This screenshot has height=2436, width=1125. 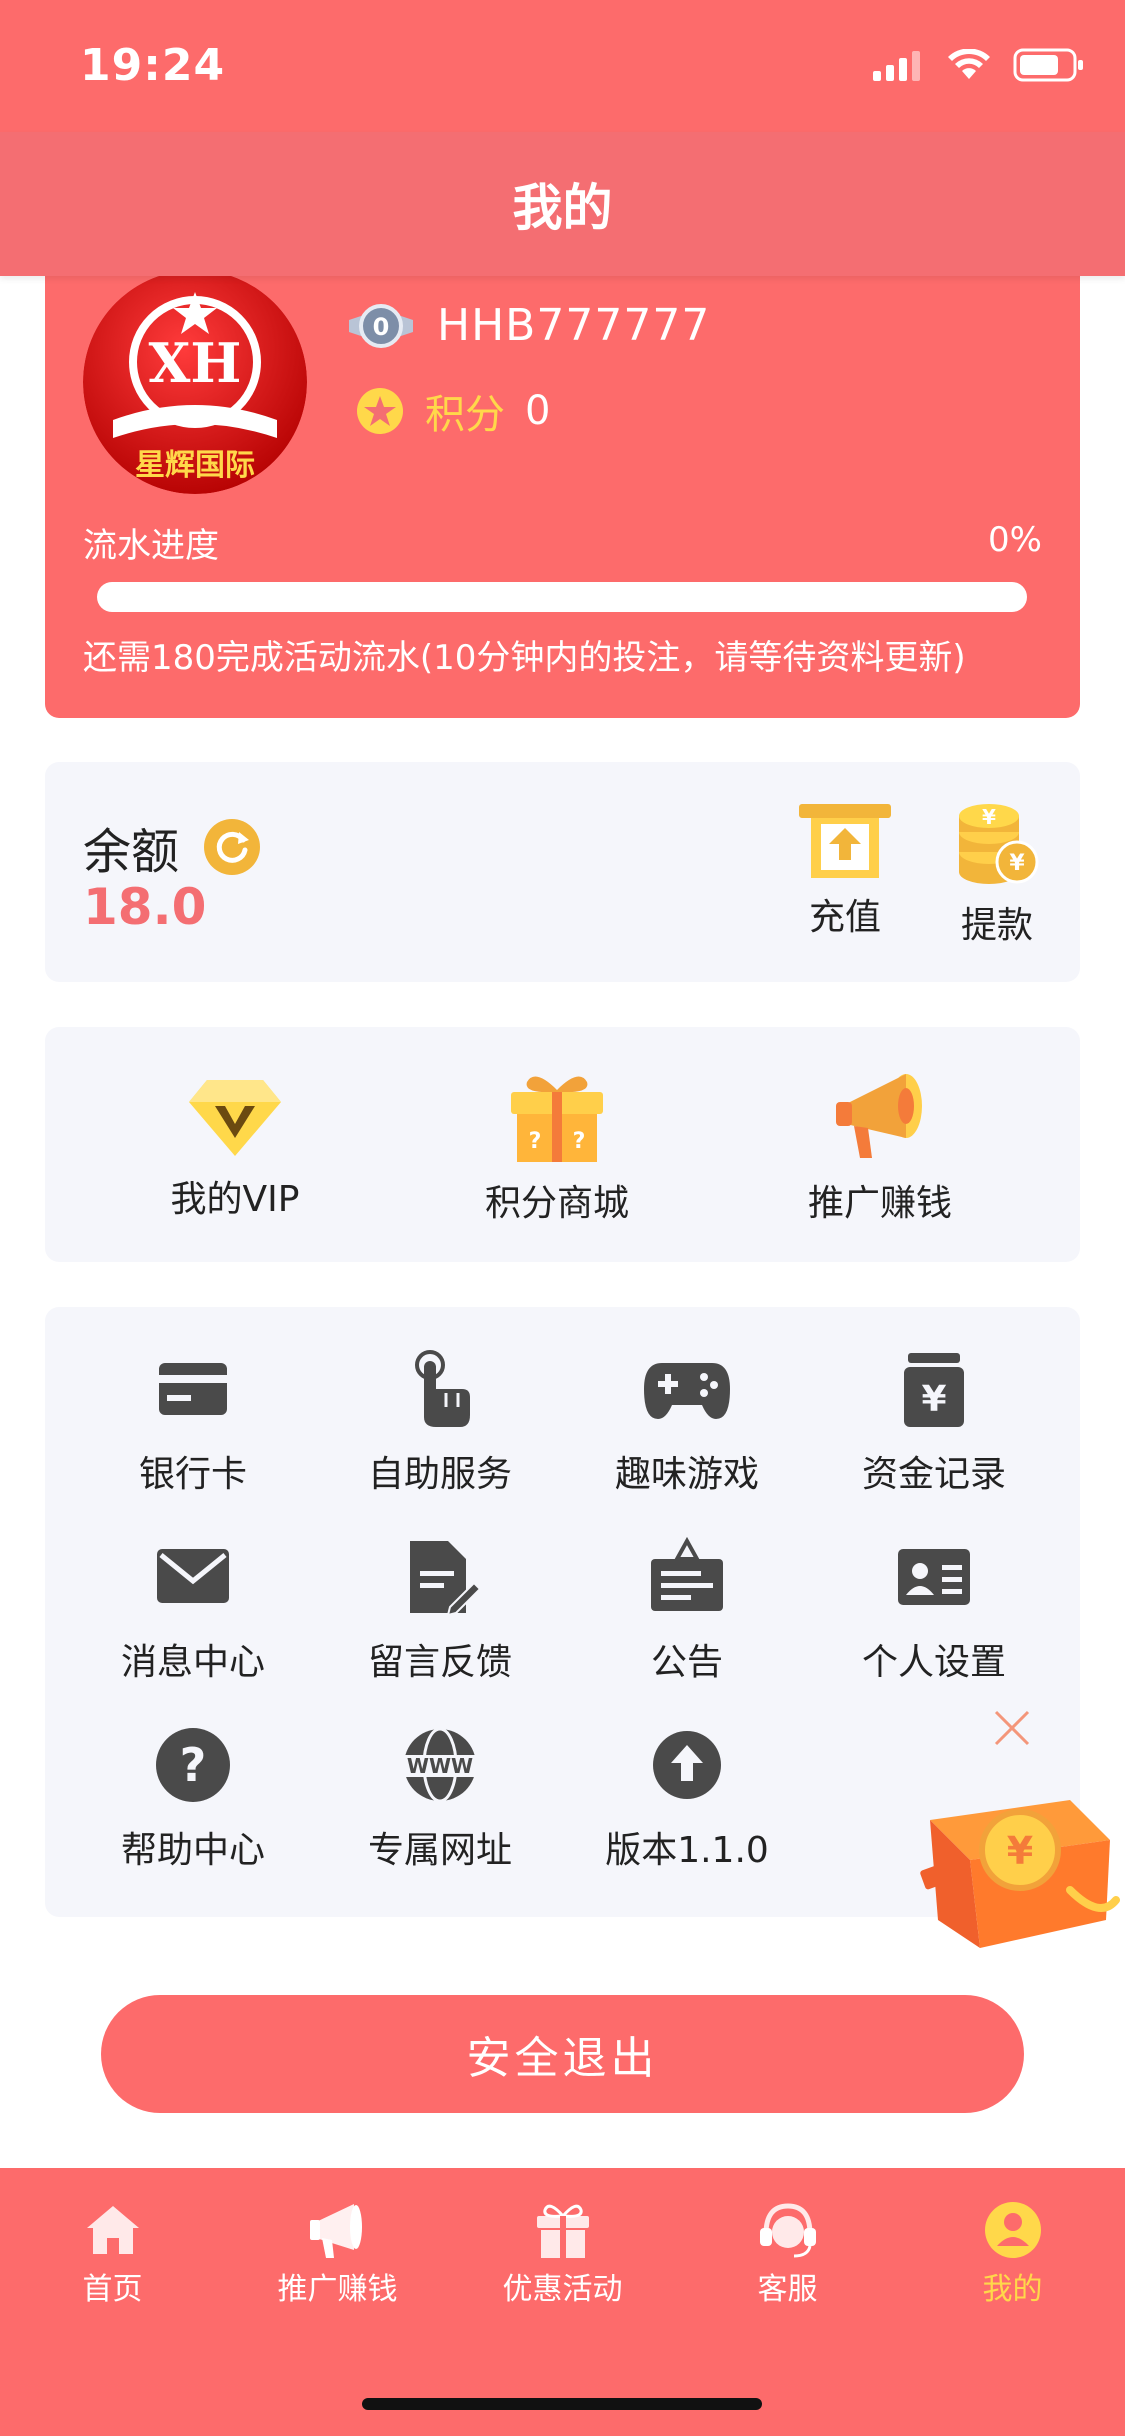 I want to click on points-row: 积分 0, so click(x=452, y=411).